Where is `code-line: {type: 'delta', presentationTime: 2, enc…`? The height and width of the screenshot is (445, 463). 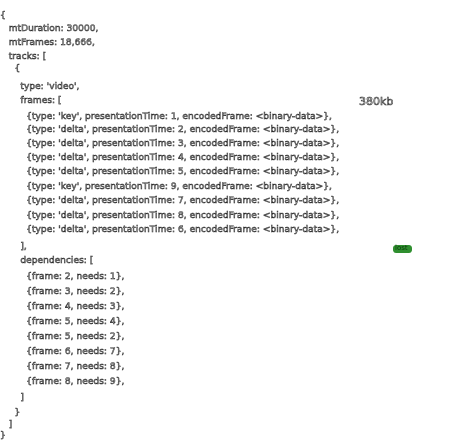
code-line: {type: 'delta', presentationTime: 2, enc… is located at coordinates (170, 130).